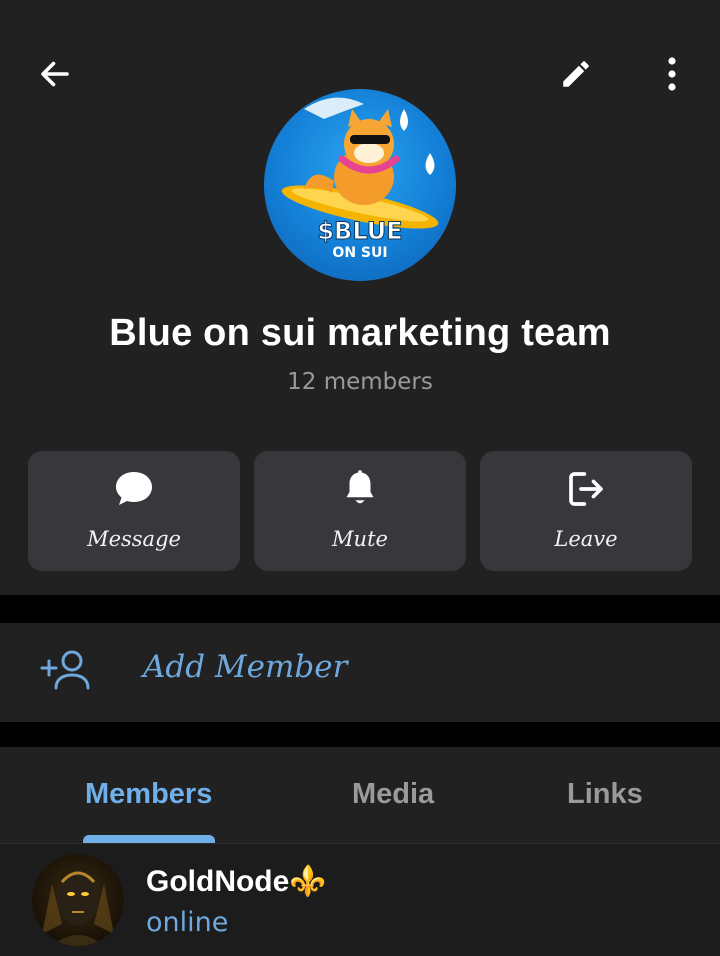 This screenshot has width=720, height=956. I want to click on add-person-icon, so click(66, 672).